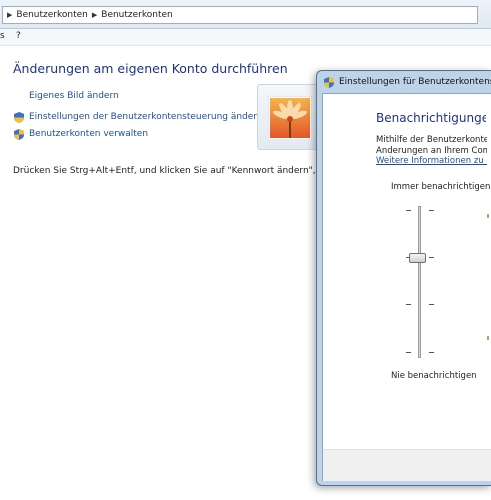 The height and width of the screenshot is (500, 491). Describe the element at coordinates (431, 151) in the screenshot. I see `dialog-description: Änderungen an Ihrem Comp` at that location.